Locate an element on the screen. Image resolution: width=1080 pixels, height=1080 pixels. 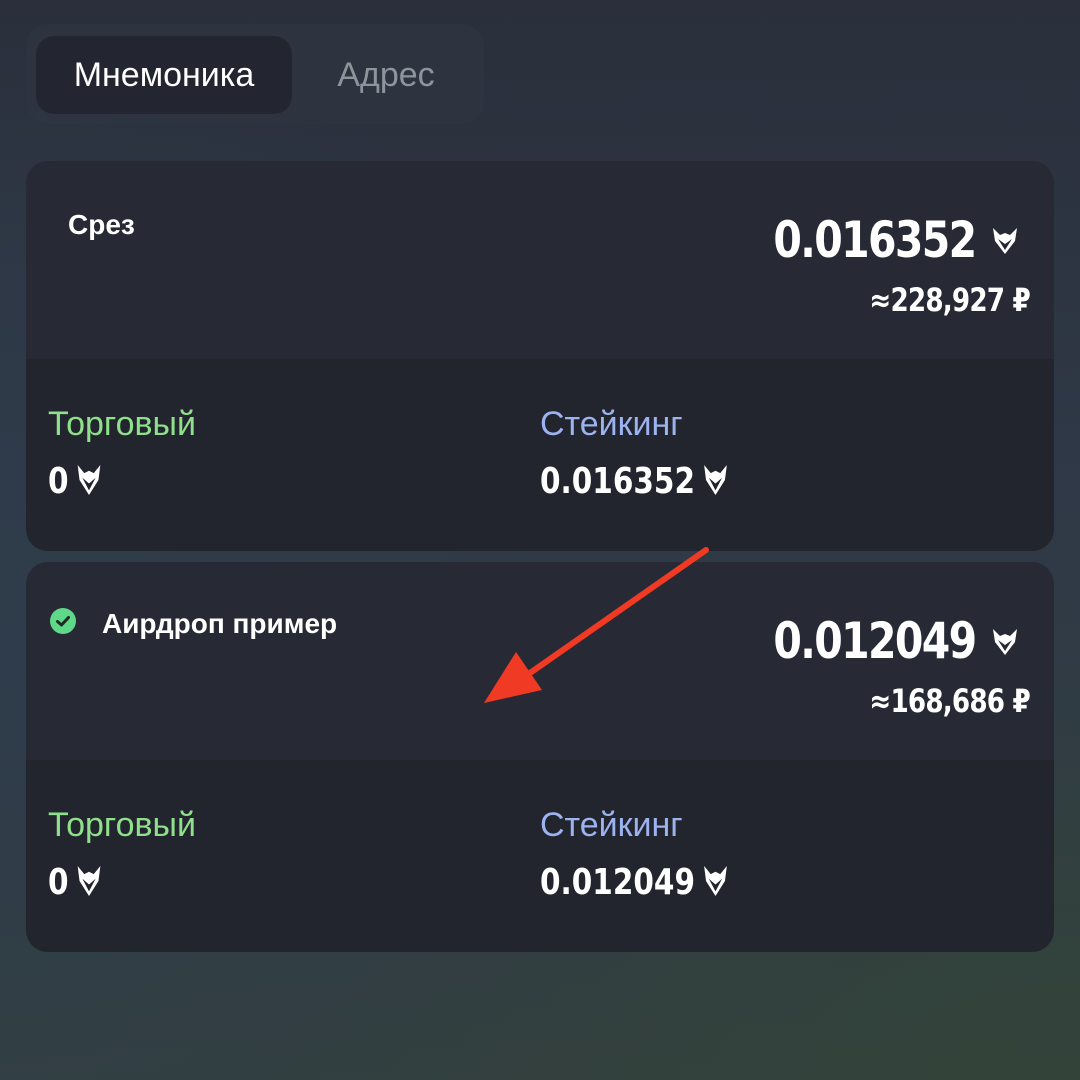
staking-value: 0.012049 is located at coordinates (618, 882).